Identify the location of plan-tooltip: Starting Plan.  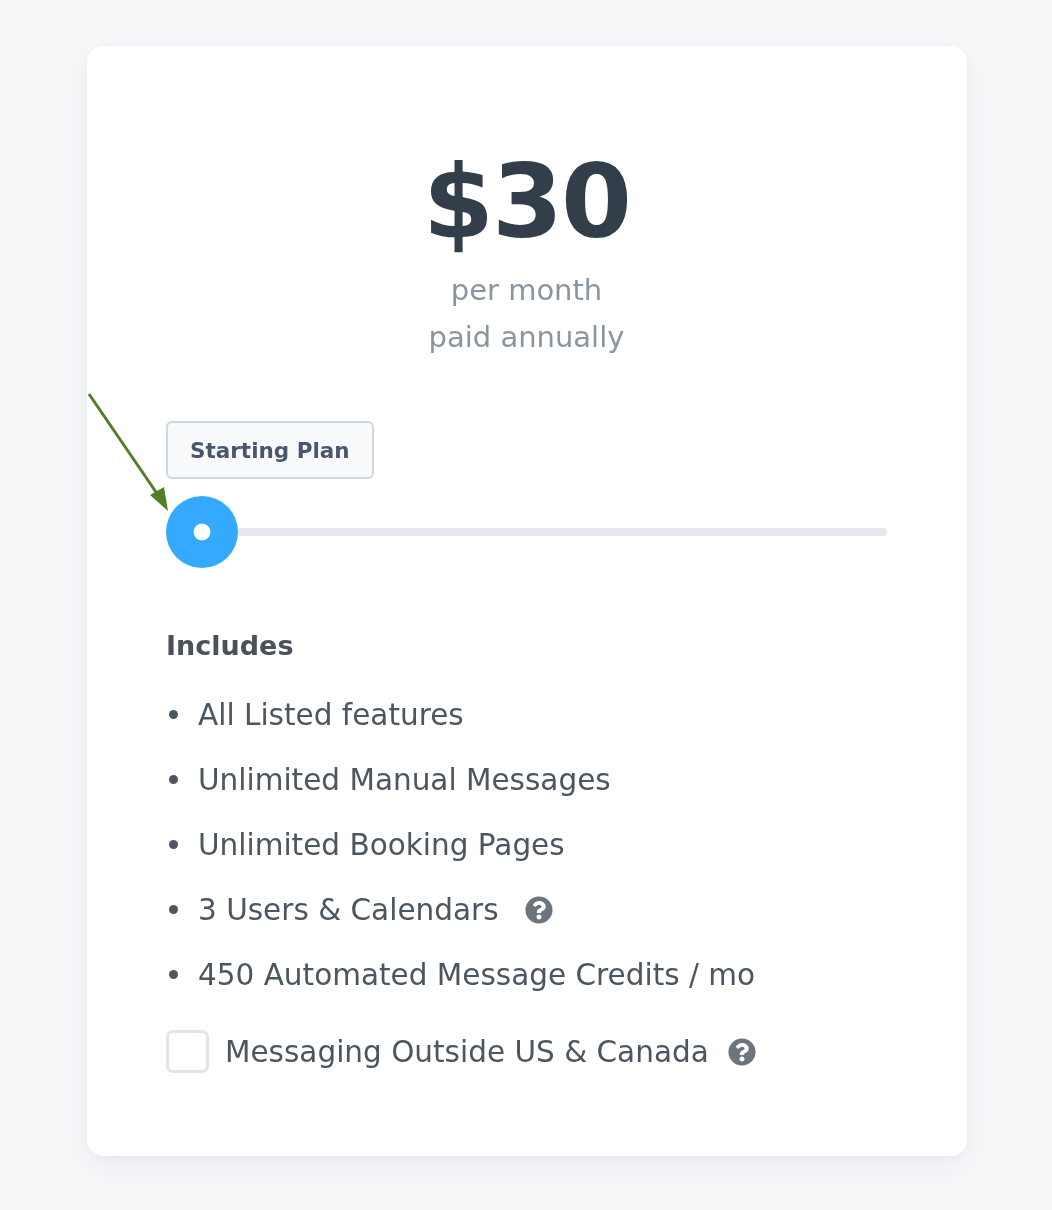
(270, 450).